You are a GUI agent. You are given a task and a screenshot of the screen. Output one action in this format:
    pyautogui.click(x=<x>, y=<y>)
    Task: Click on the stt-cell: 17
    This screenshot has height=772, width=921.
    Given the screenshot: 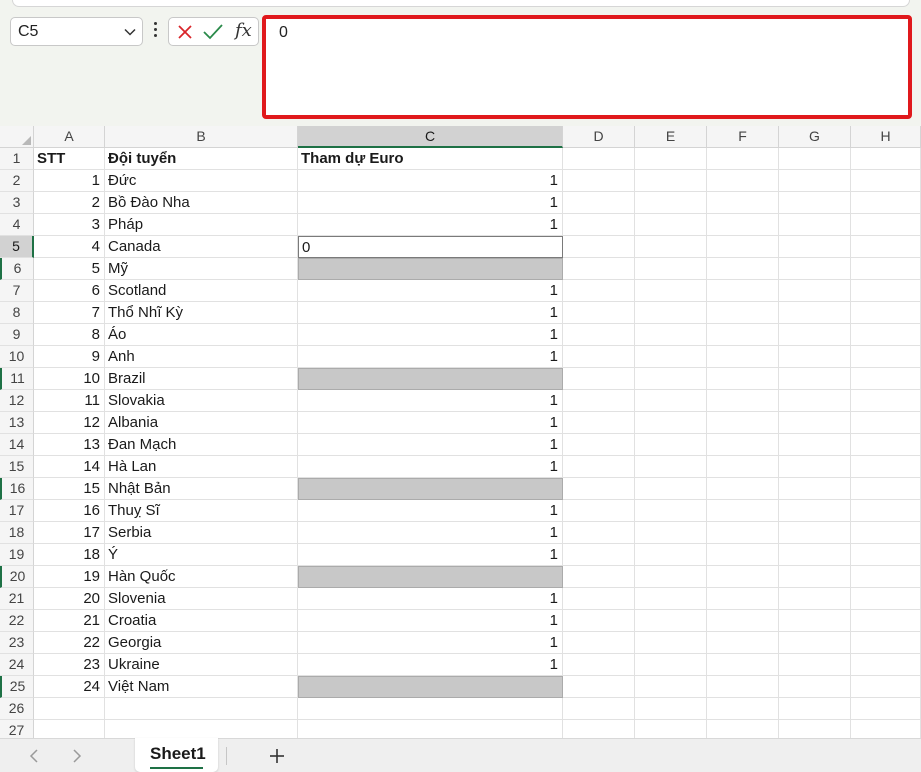 What is the action you would take?
    pyautogui.click(x=69, y=533)
    